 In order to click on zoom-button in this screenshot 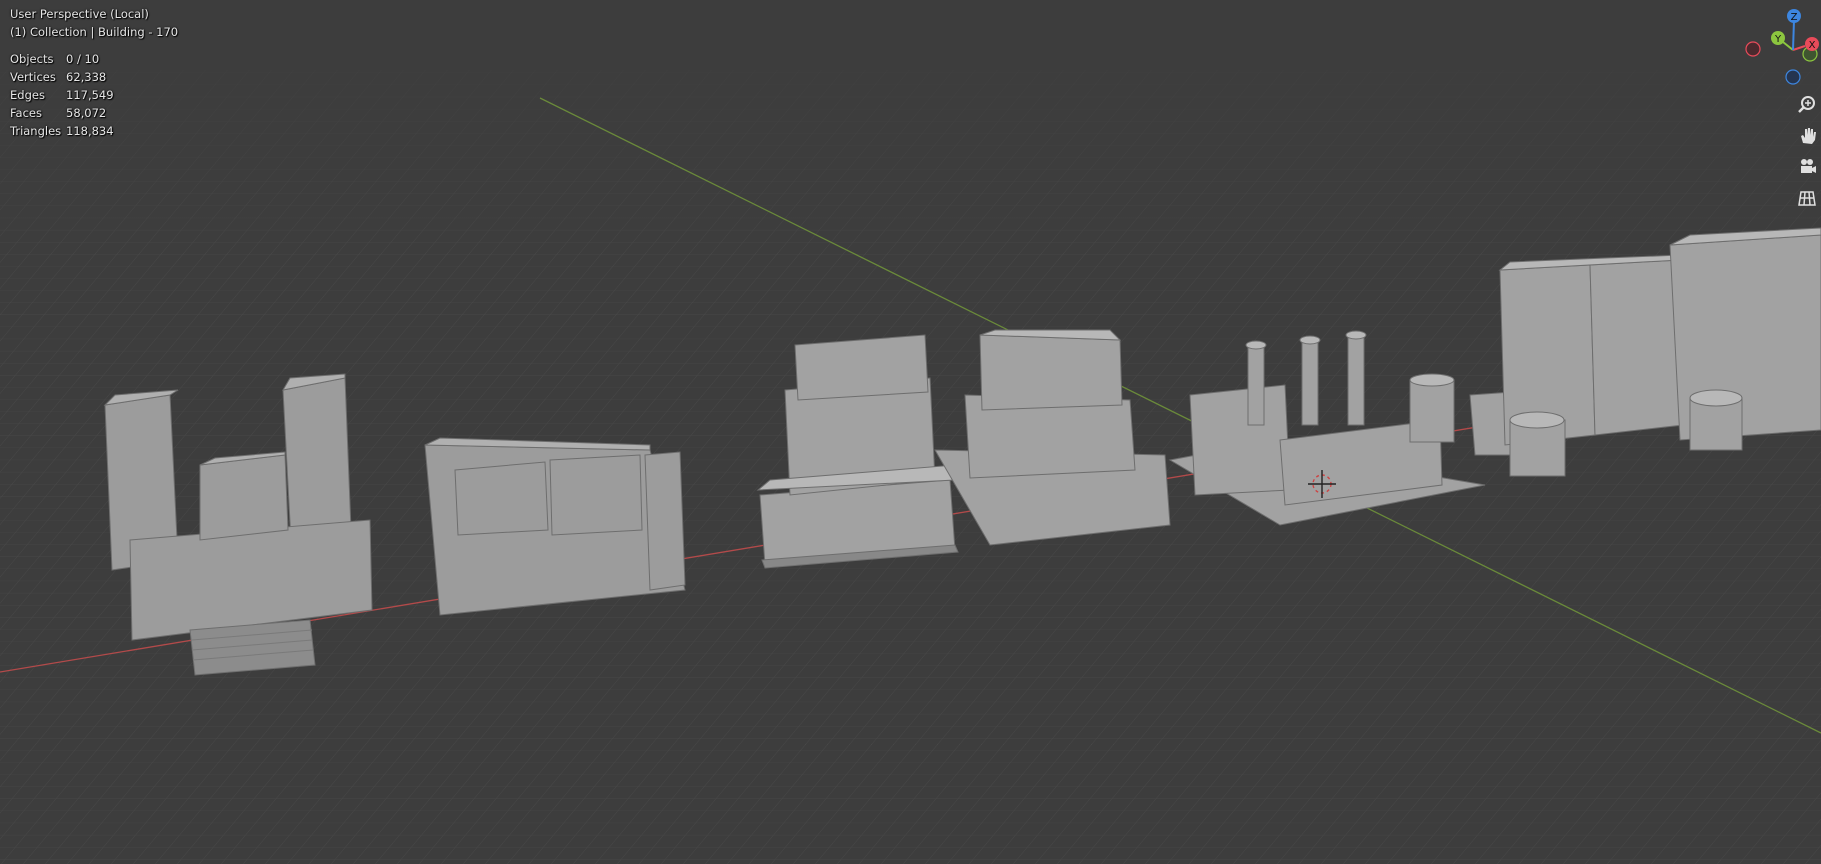, I will do `click(1807, 105)`.